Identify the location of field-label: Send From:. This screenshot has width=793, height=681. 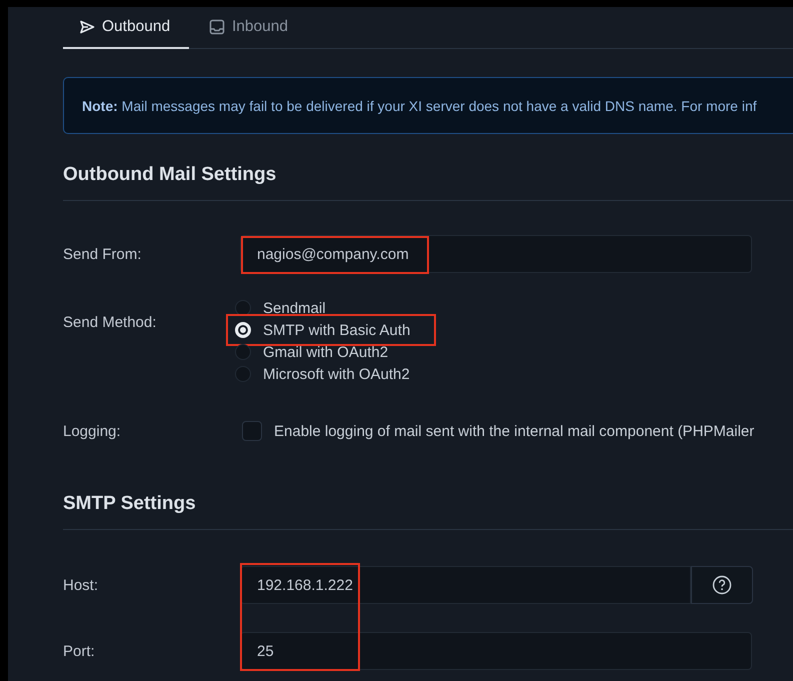
(102, 254).